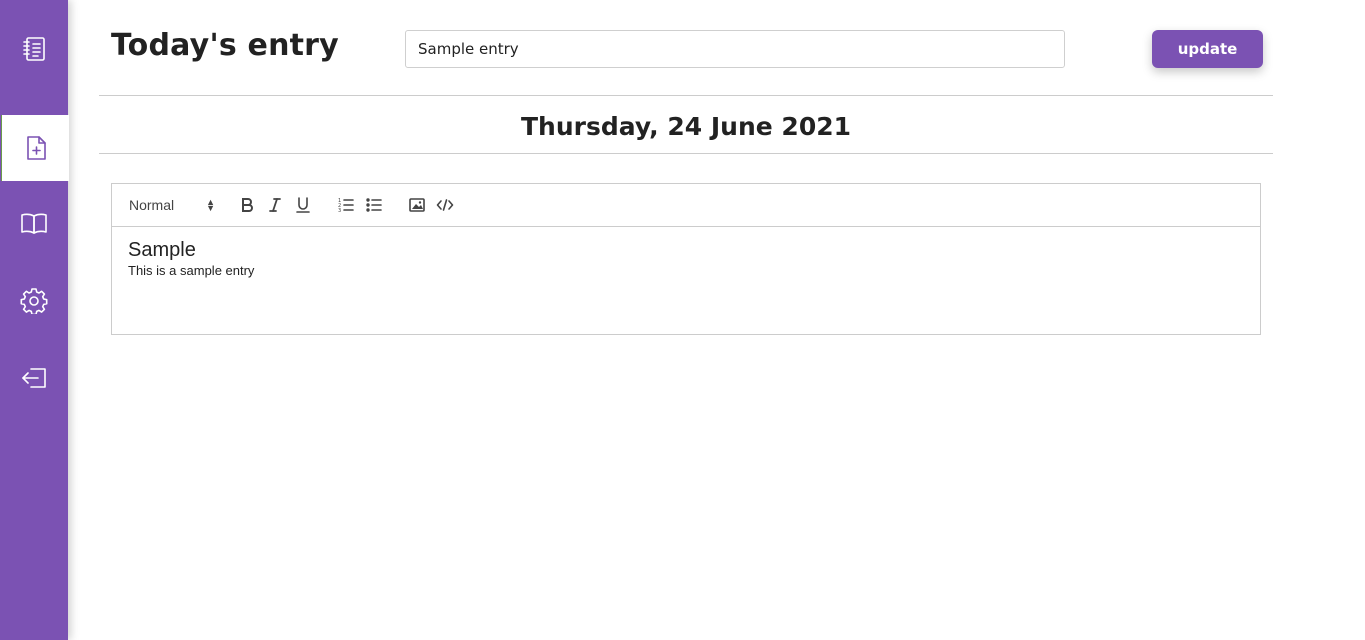  I want to click on image-icon, so click(417, 205).